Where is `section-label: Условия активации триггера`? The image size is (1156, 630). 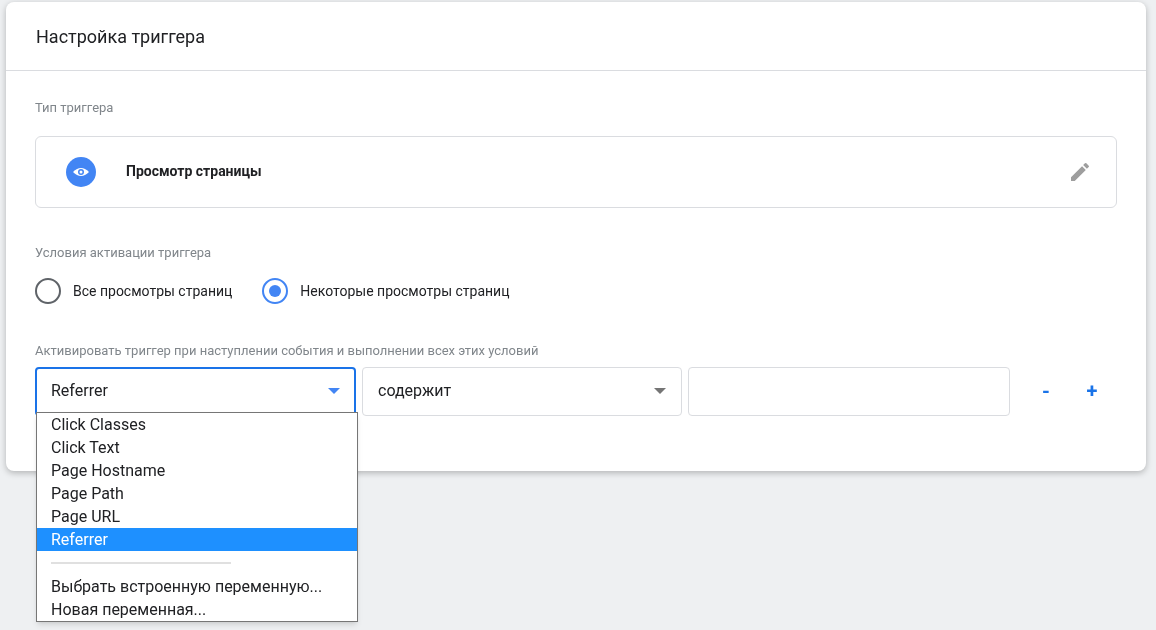 section-label: Условия активации триггера is located at coordinates (124, 252).